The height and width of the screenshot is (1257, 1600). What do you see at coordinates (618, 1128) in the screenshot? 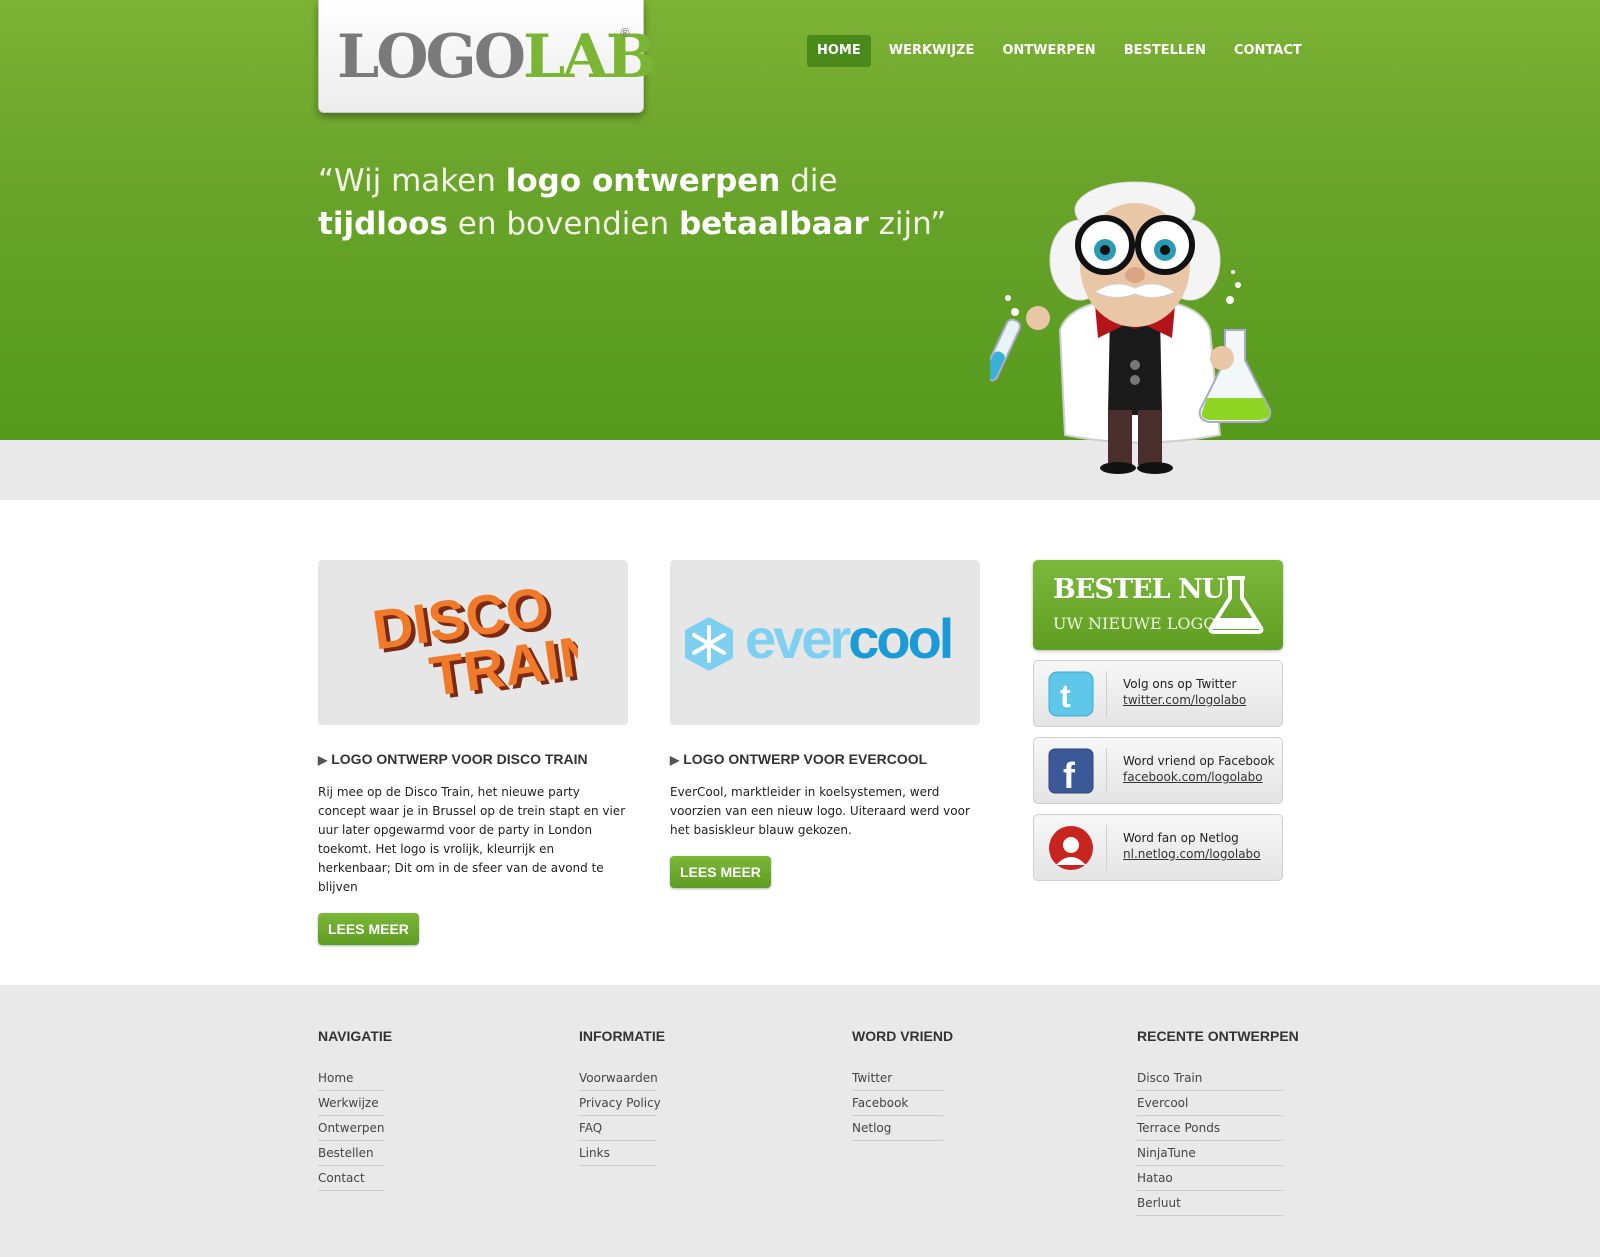
I see `footer-link-faq: FAQ` at bounding box center [618, 1128].